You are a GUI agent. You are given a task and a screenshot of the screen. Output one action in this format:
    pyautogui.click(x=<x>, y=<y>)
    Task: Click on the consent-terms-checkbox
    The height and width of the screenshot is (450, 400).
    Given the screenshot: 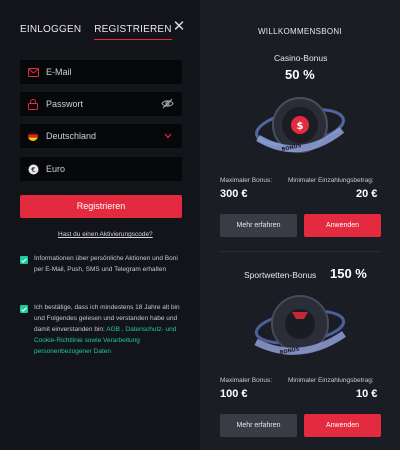 What is the action you would take?
    pyautogui.click(x=24, y=309)
    